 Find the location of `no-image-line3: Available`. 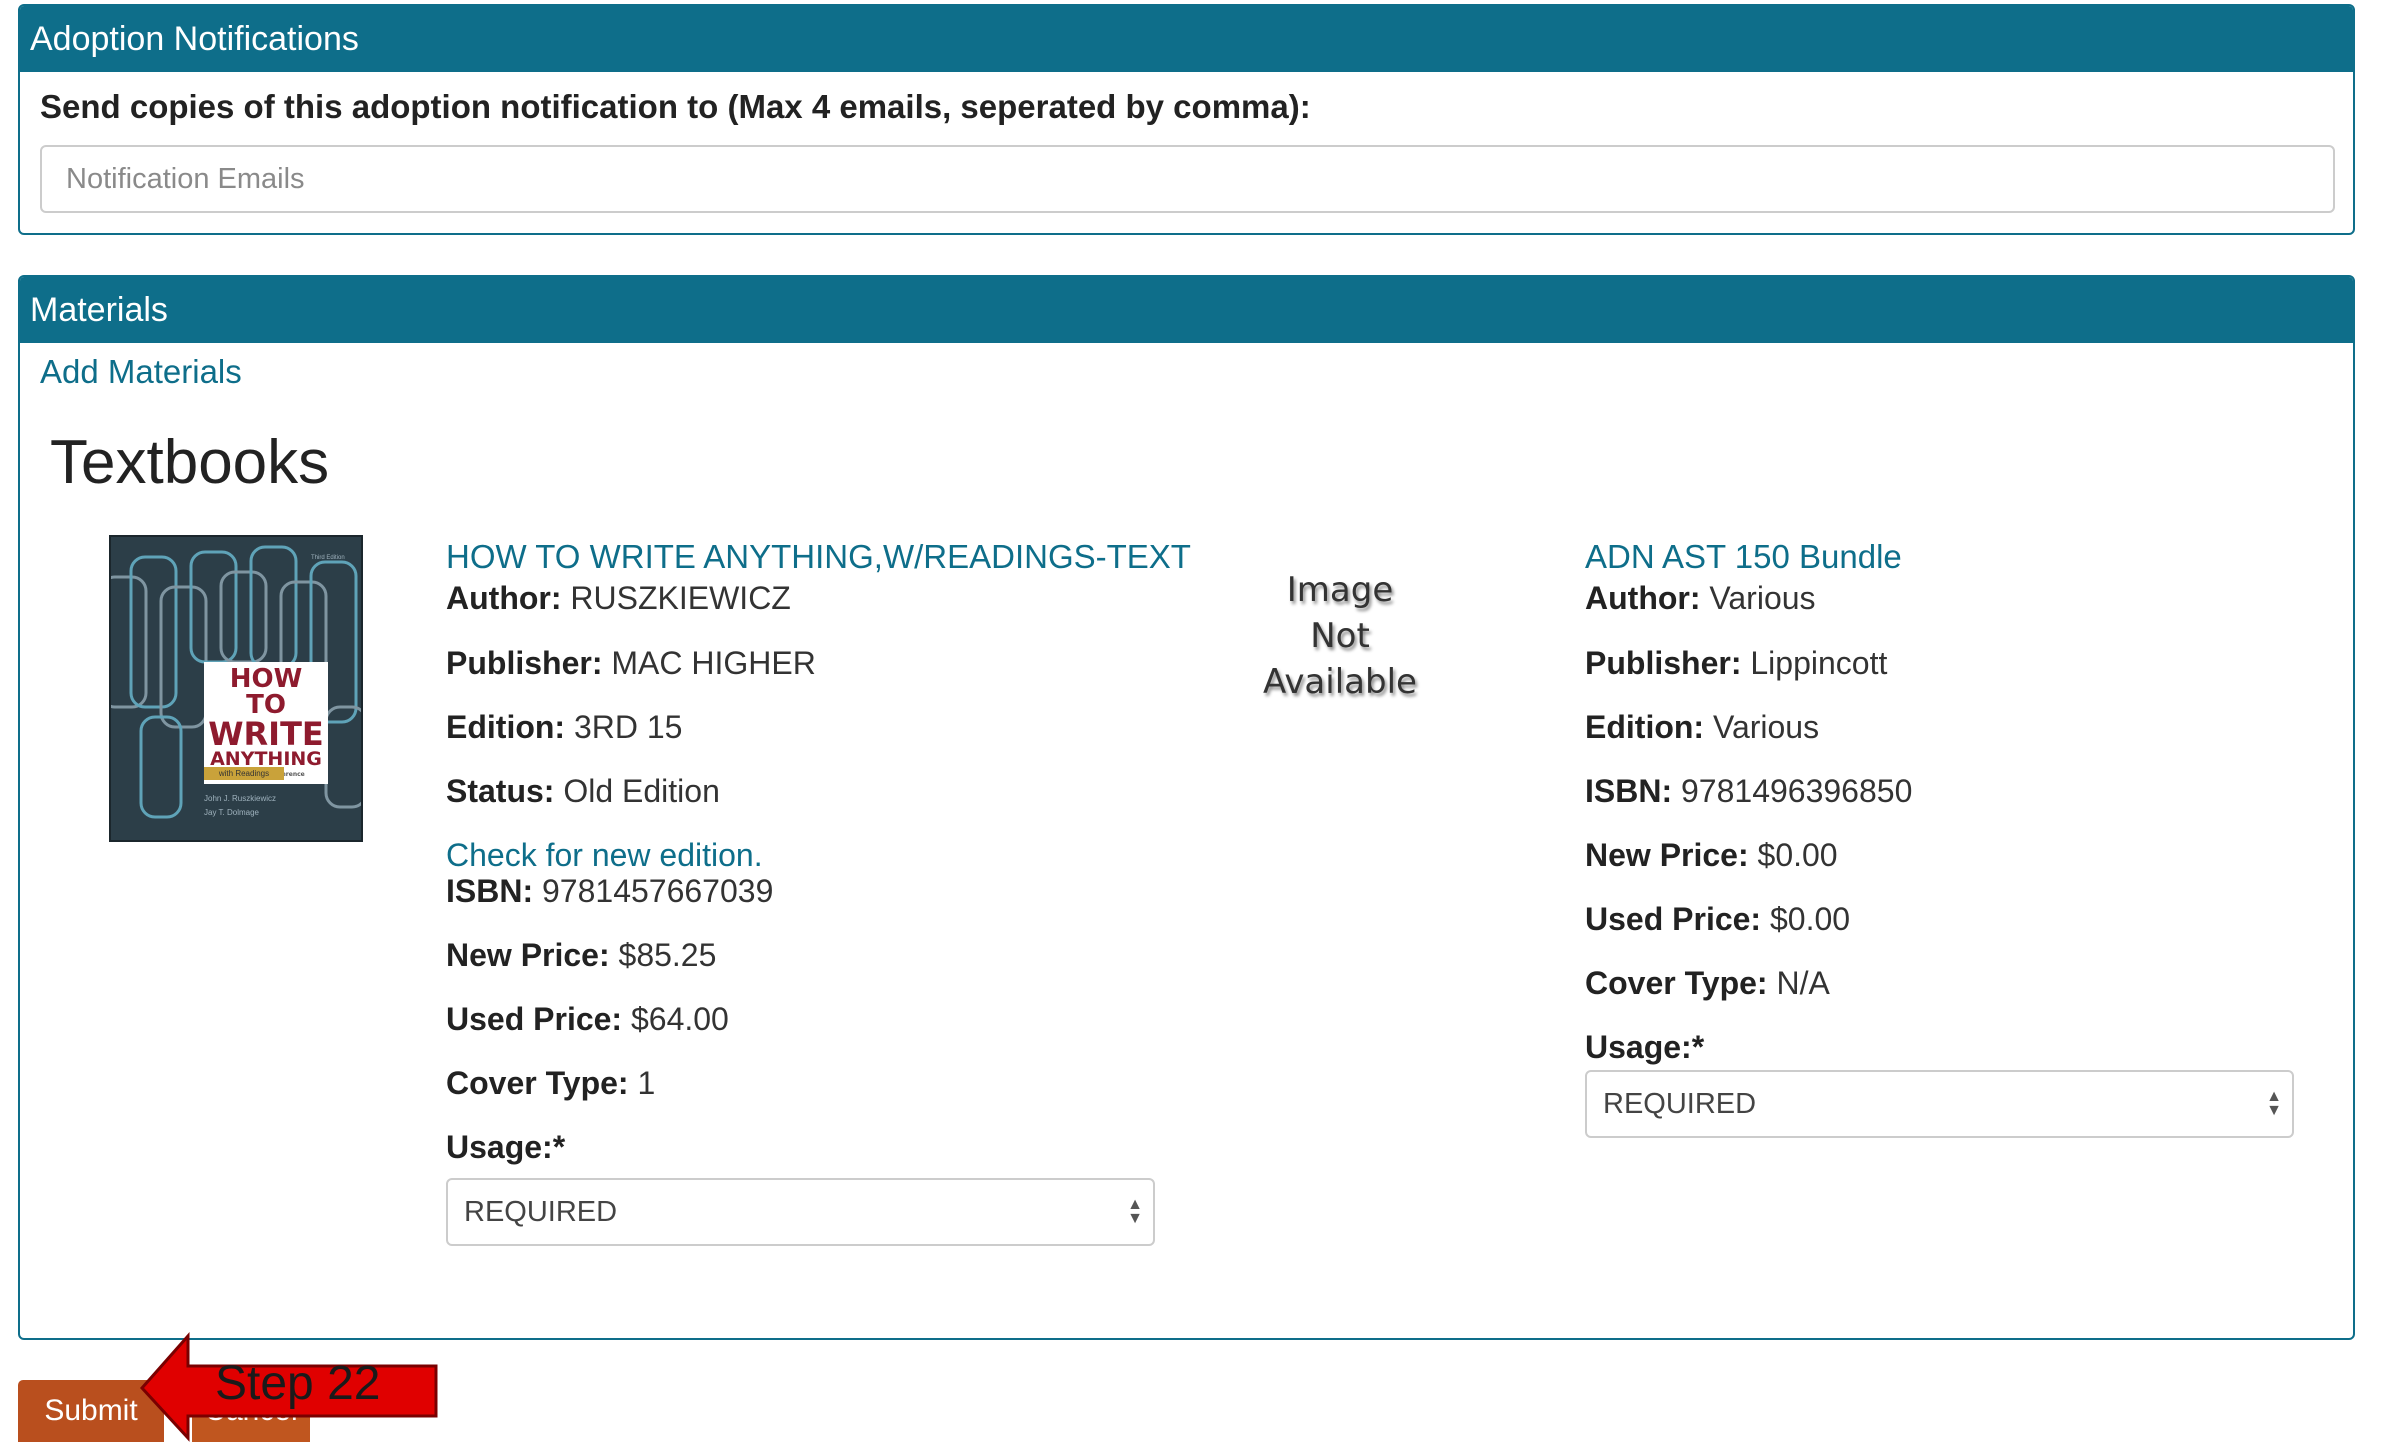

no-image-line3: Available is located at coordinates (1340, 682).